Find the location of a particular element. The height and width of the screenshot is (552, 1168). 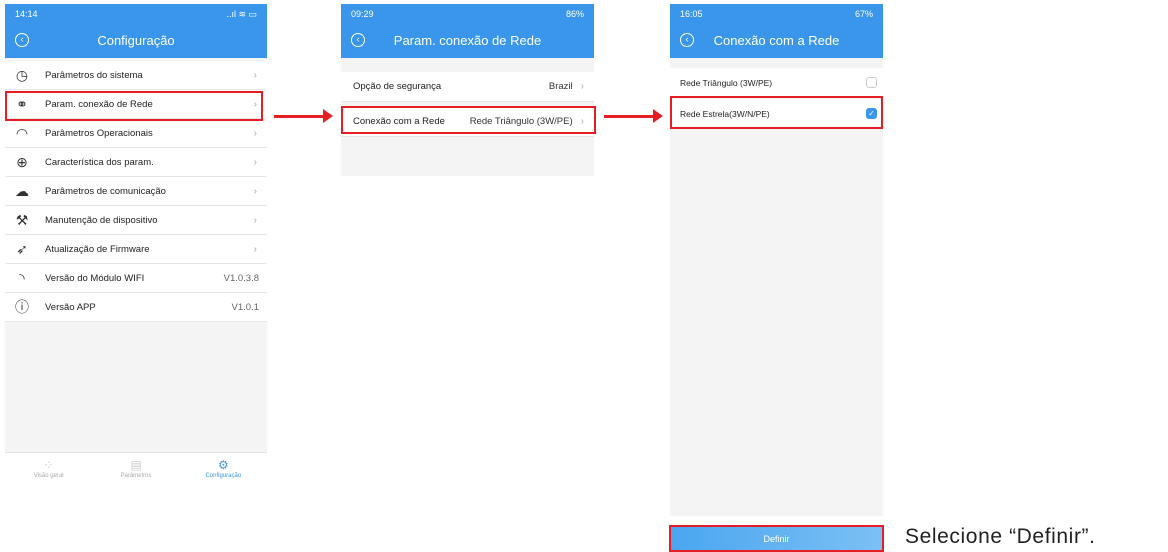

bottom-tab-bar: ⁘ Visão geral ▤ Parâmetros ⚙ Configuração is located at coordinates (136, 468).